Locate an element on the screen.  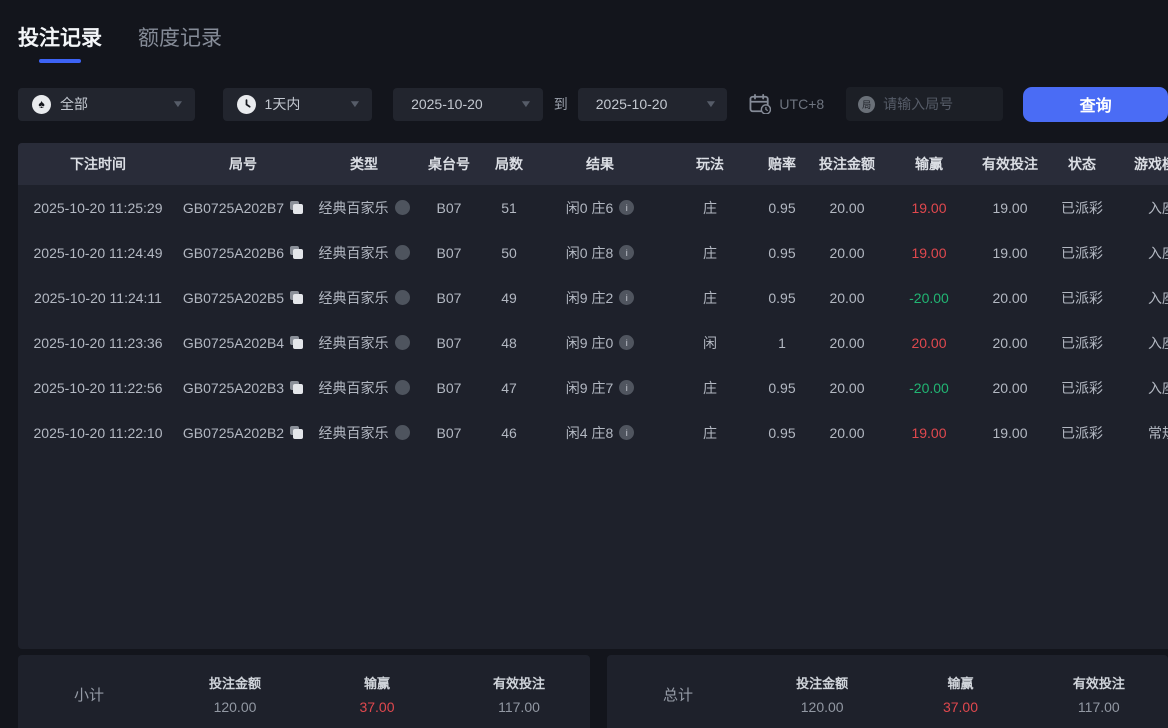
total-win-loss: 输赢 37.00 is located at coordinates (960, 695).